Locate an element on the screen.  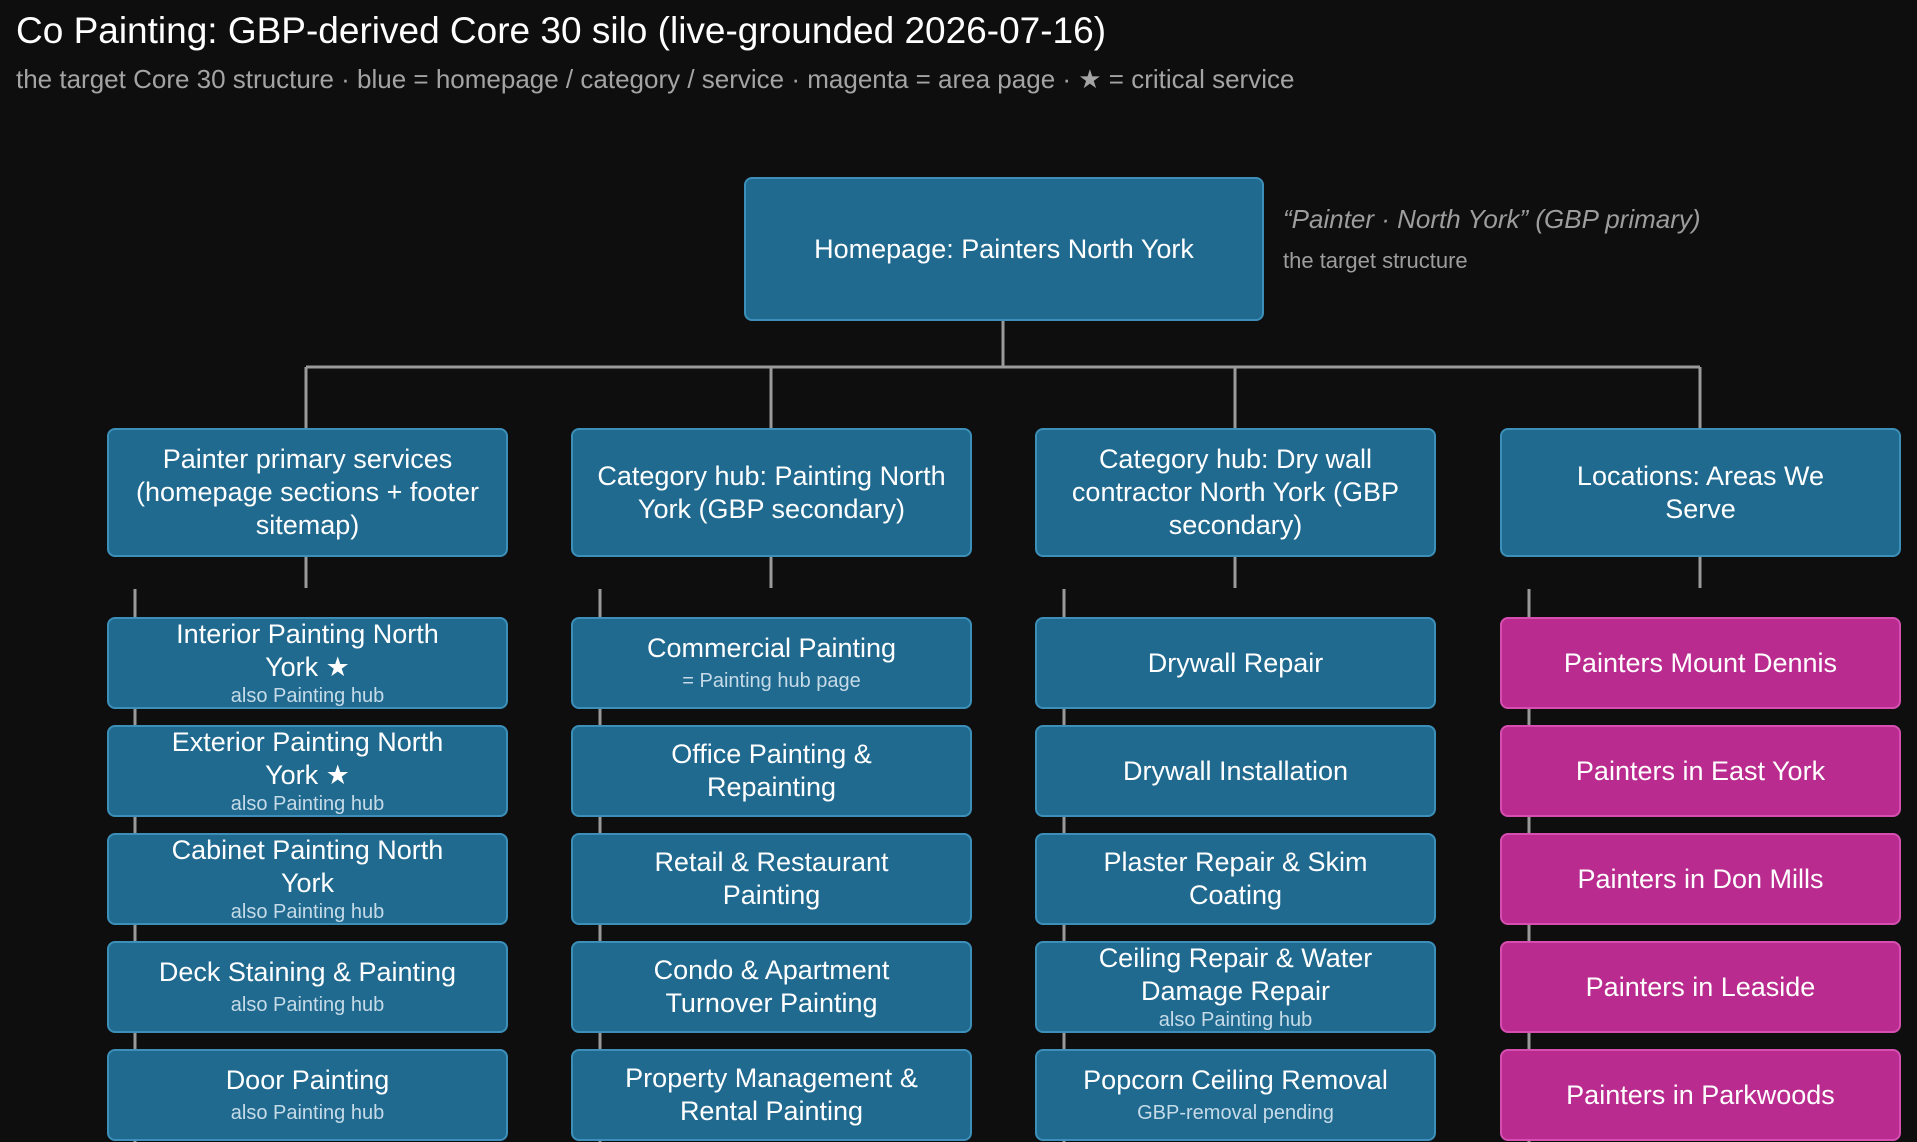
service-label: Retail & Restaurant Painting is located at coordinates (771, 878).